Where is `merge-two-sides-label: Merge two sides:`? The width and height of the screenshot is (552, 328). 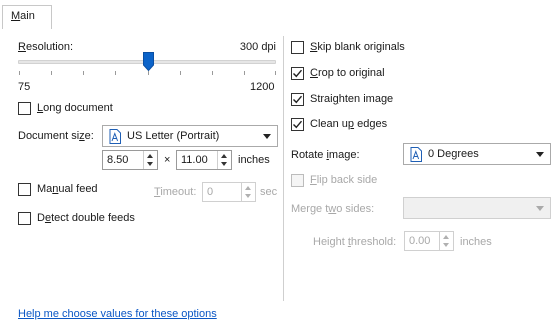 merge-two-sides-label: Merge two sides: is located at coordinates (333, 209).